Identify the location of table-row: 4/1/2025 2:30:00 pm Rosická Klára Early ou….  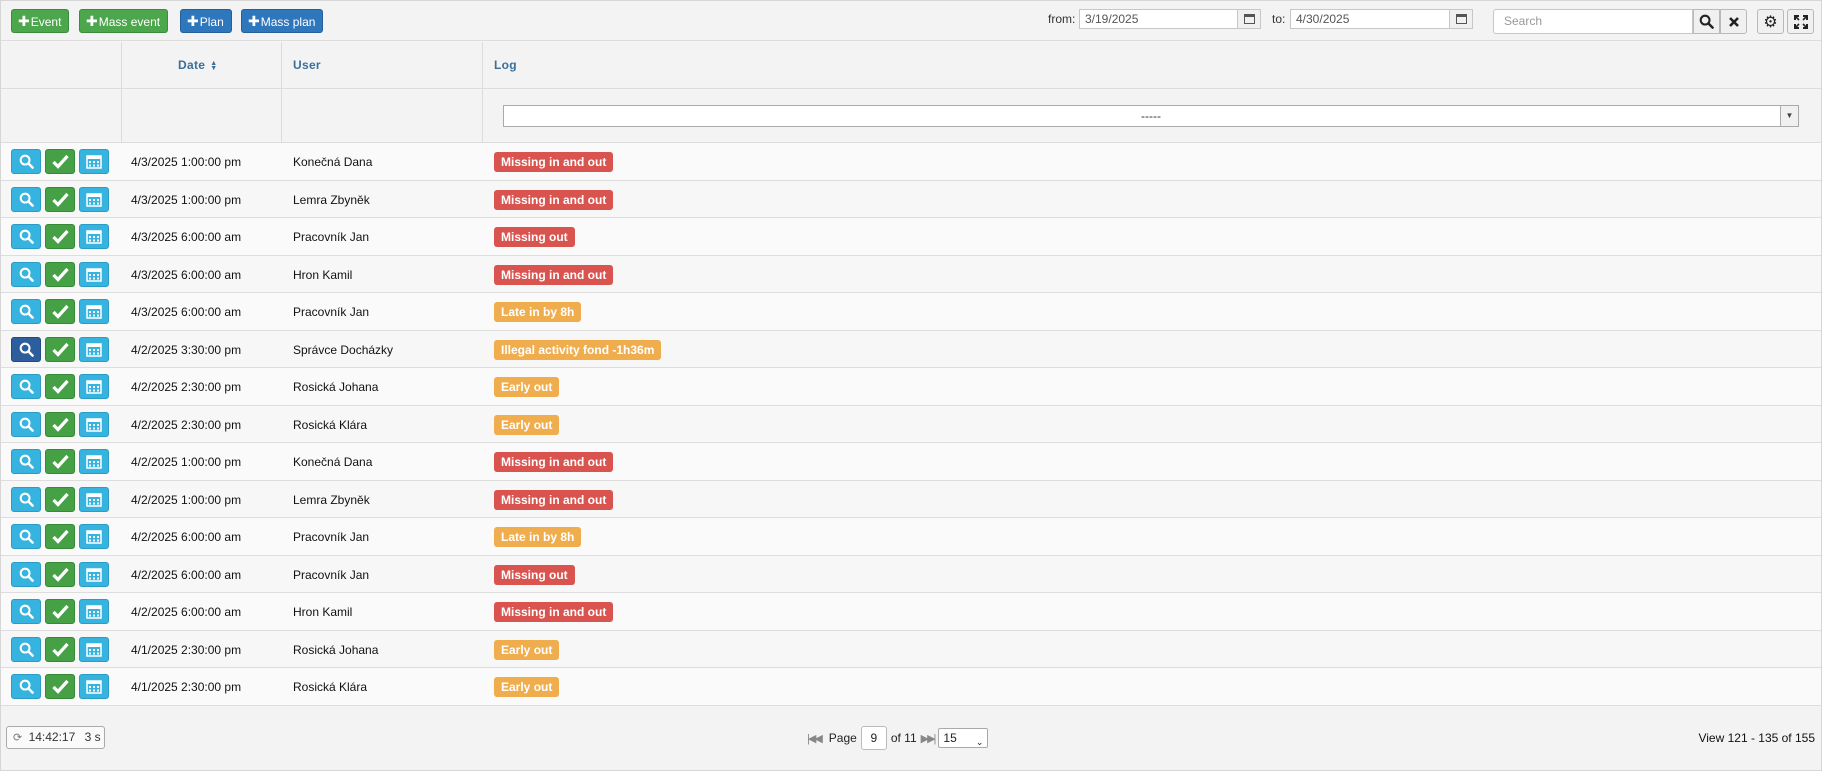
(911, 687).